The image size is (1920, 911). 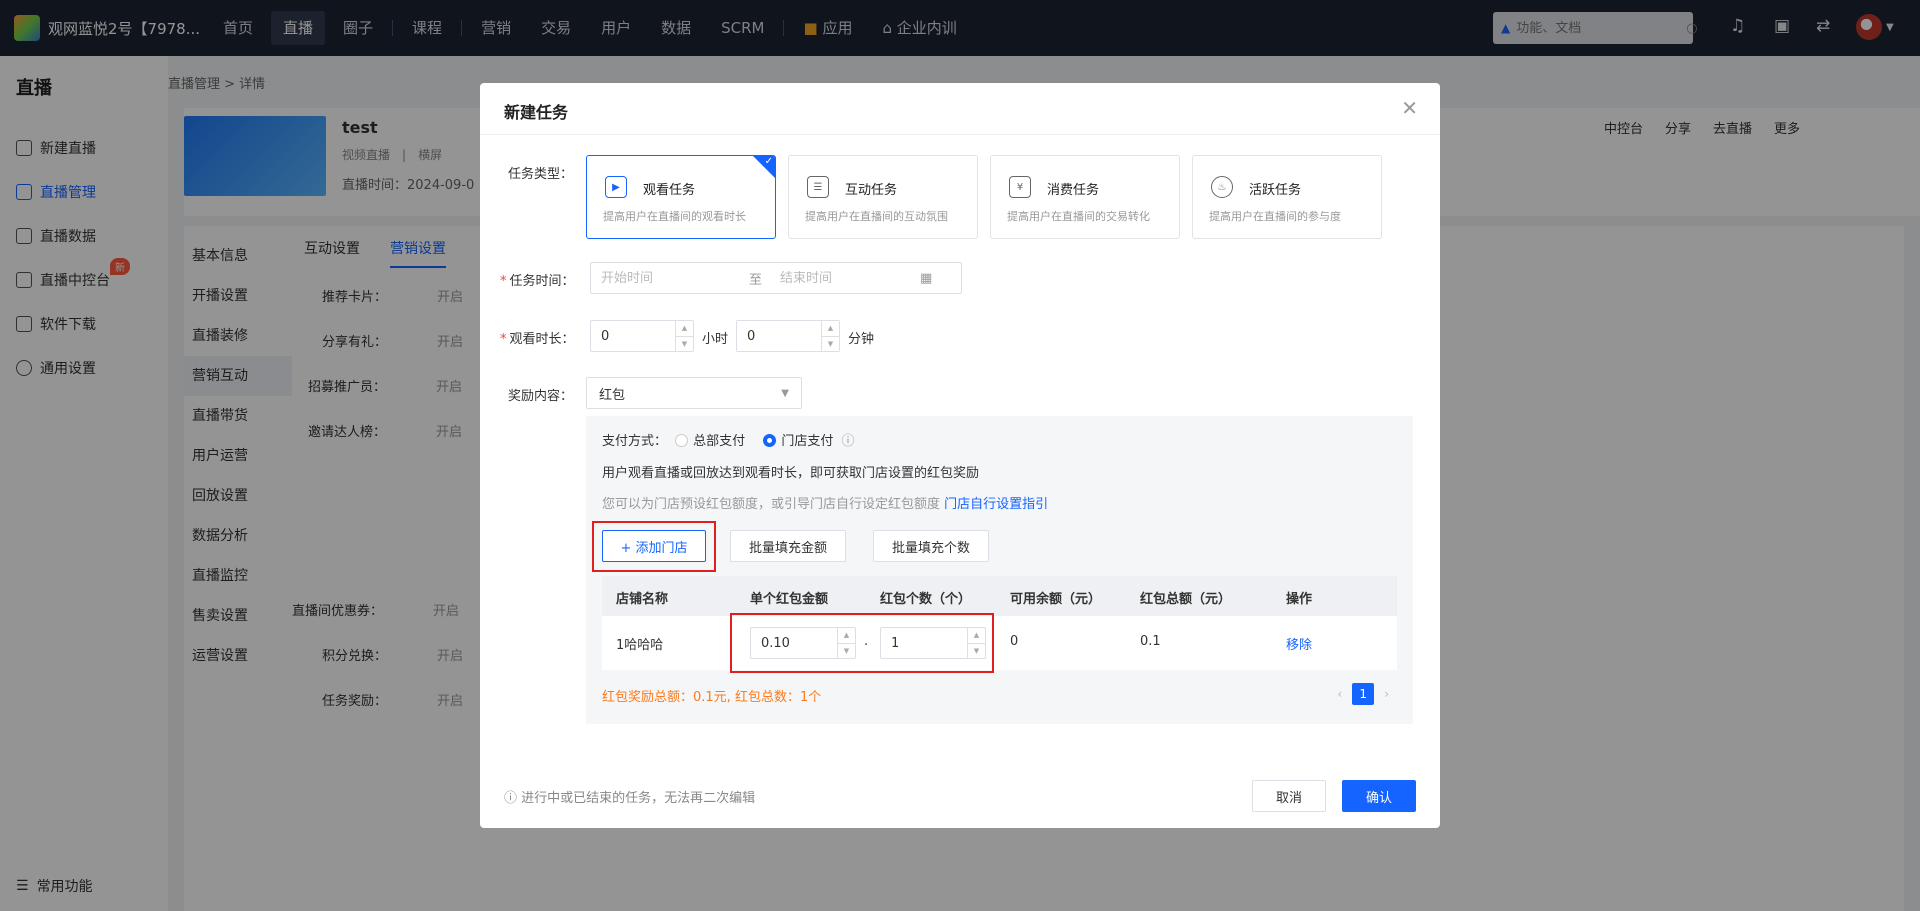 I want to click on task-time-label-text: 任务时间：, so click(x=542, y=281).